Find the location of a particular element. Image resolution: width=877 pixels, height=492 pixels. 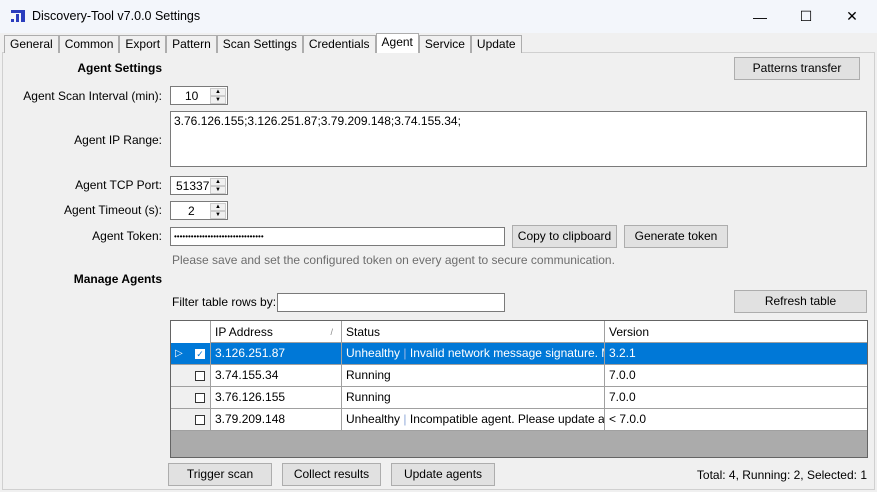

generate-token-button: Generate token is located at coordinates (676, 236).